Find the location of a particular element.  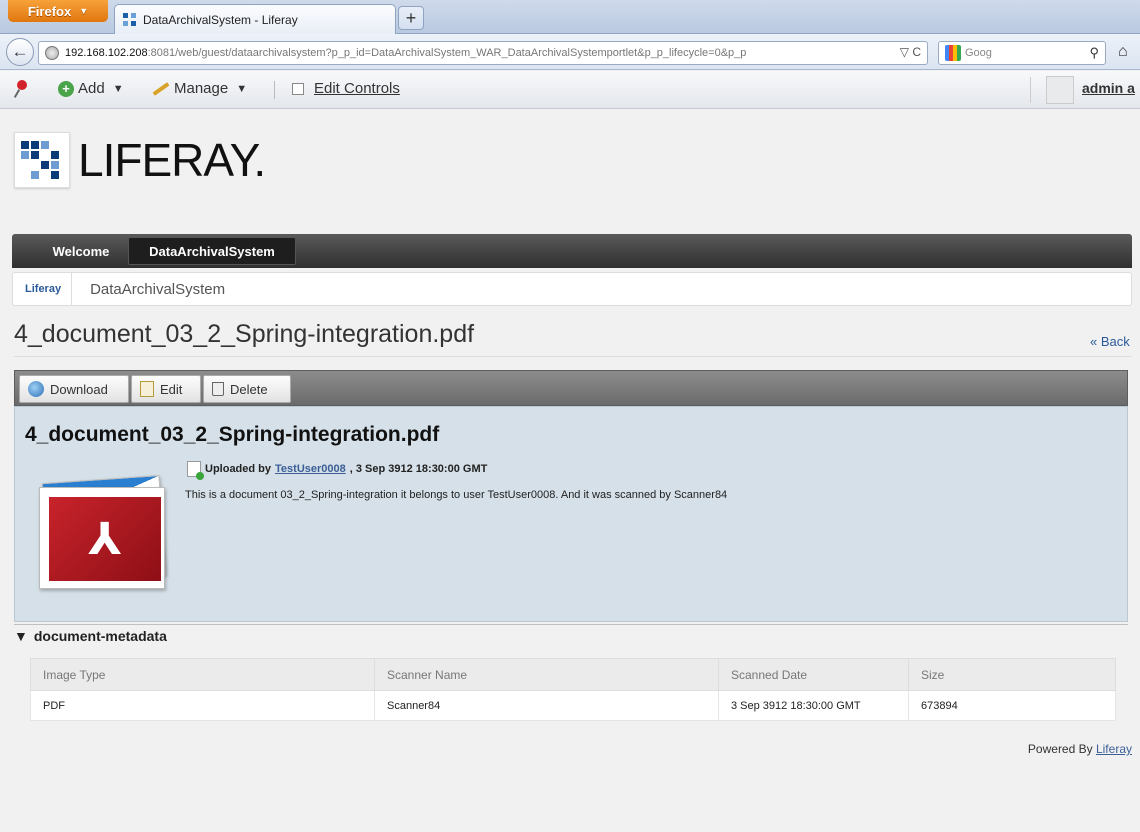

manage-label: Manage is located at coordinates (201, 88).